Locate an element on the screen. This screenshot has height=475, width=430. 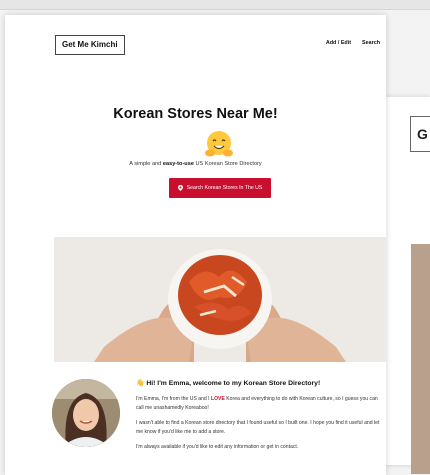
hugging-face-icon is located at coordinates (219, 144).